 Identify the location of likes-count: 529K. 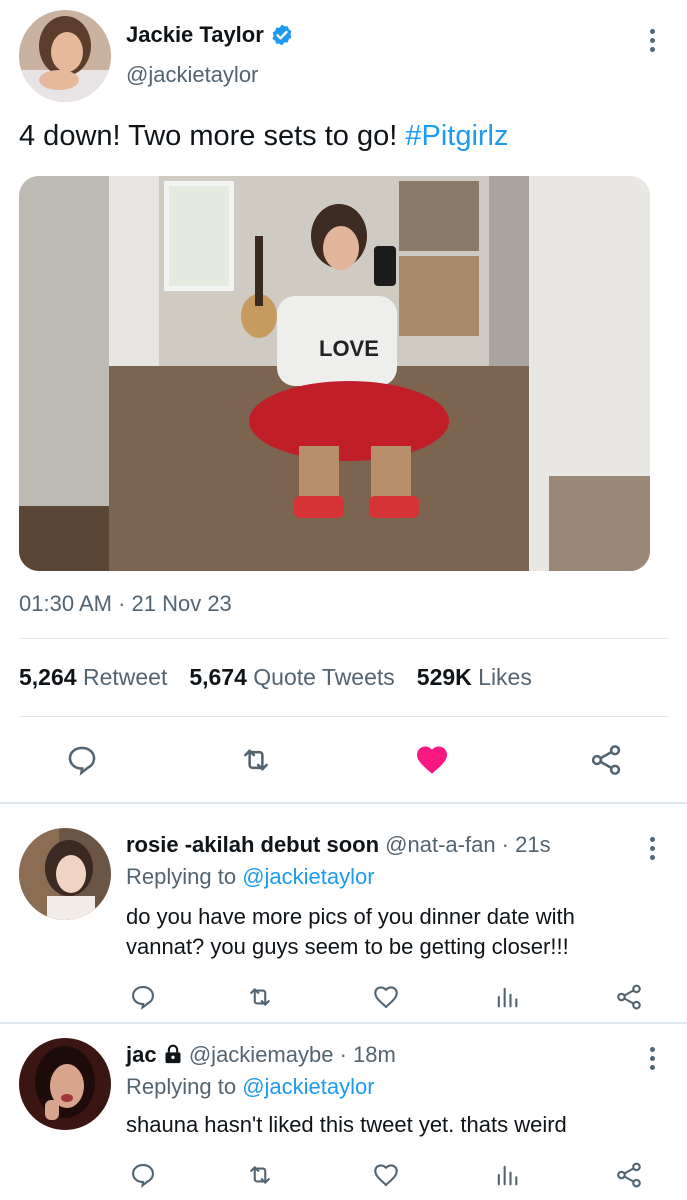
(444, 677).